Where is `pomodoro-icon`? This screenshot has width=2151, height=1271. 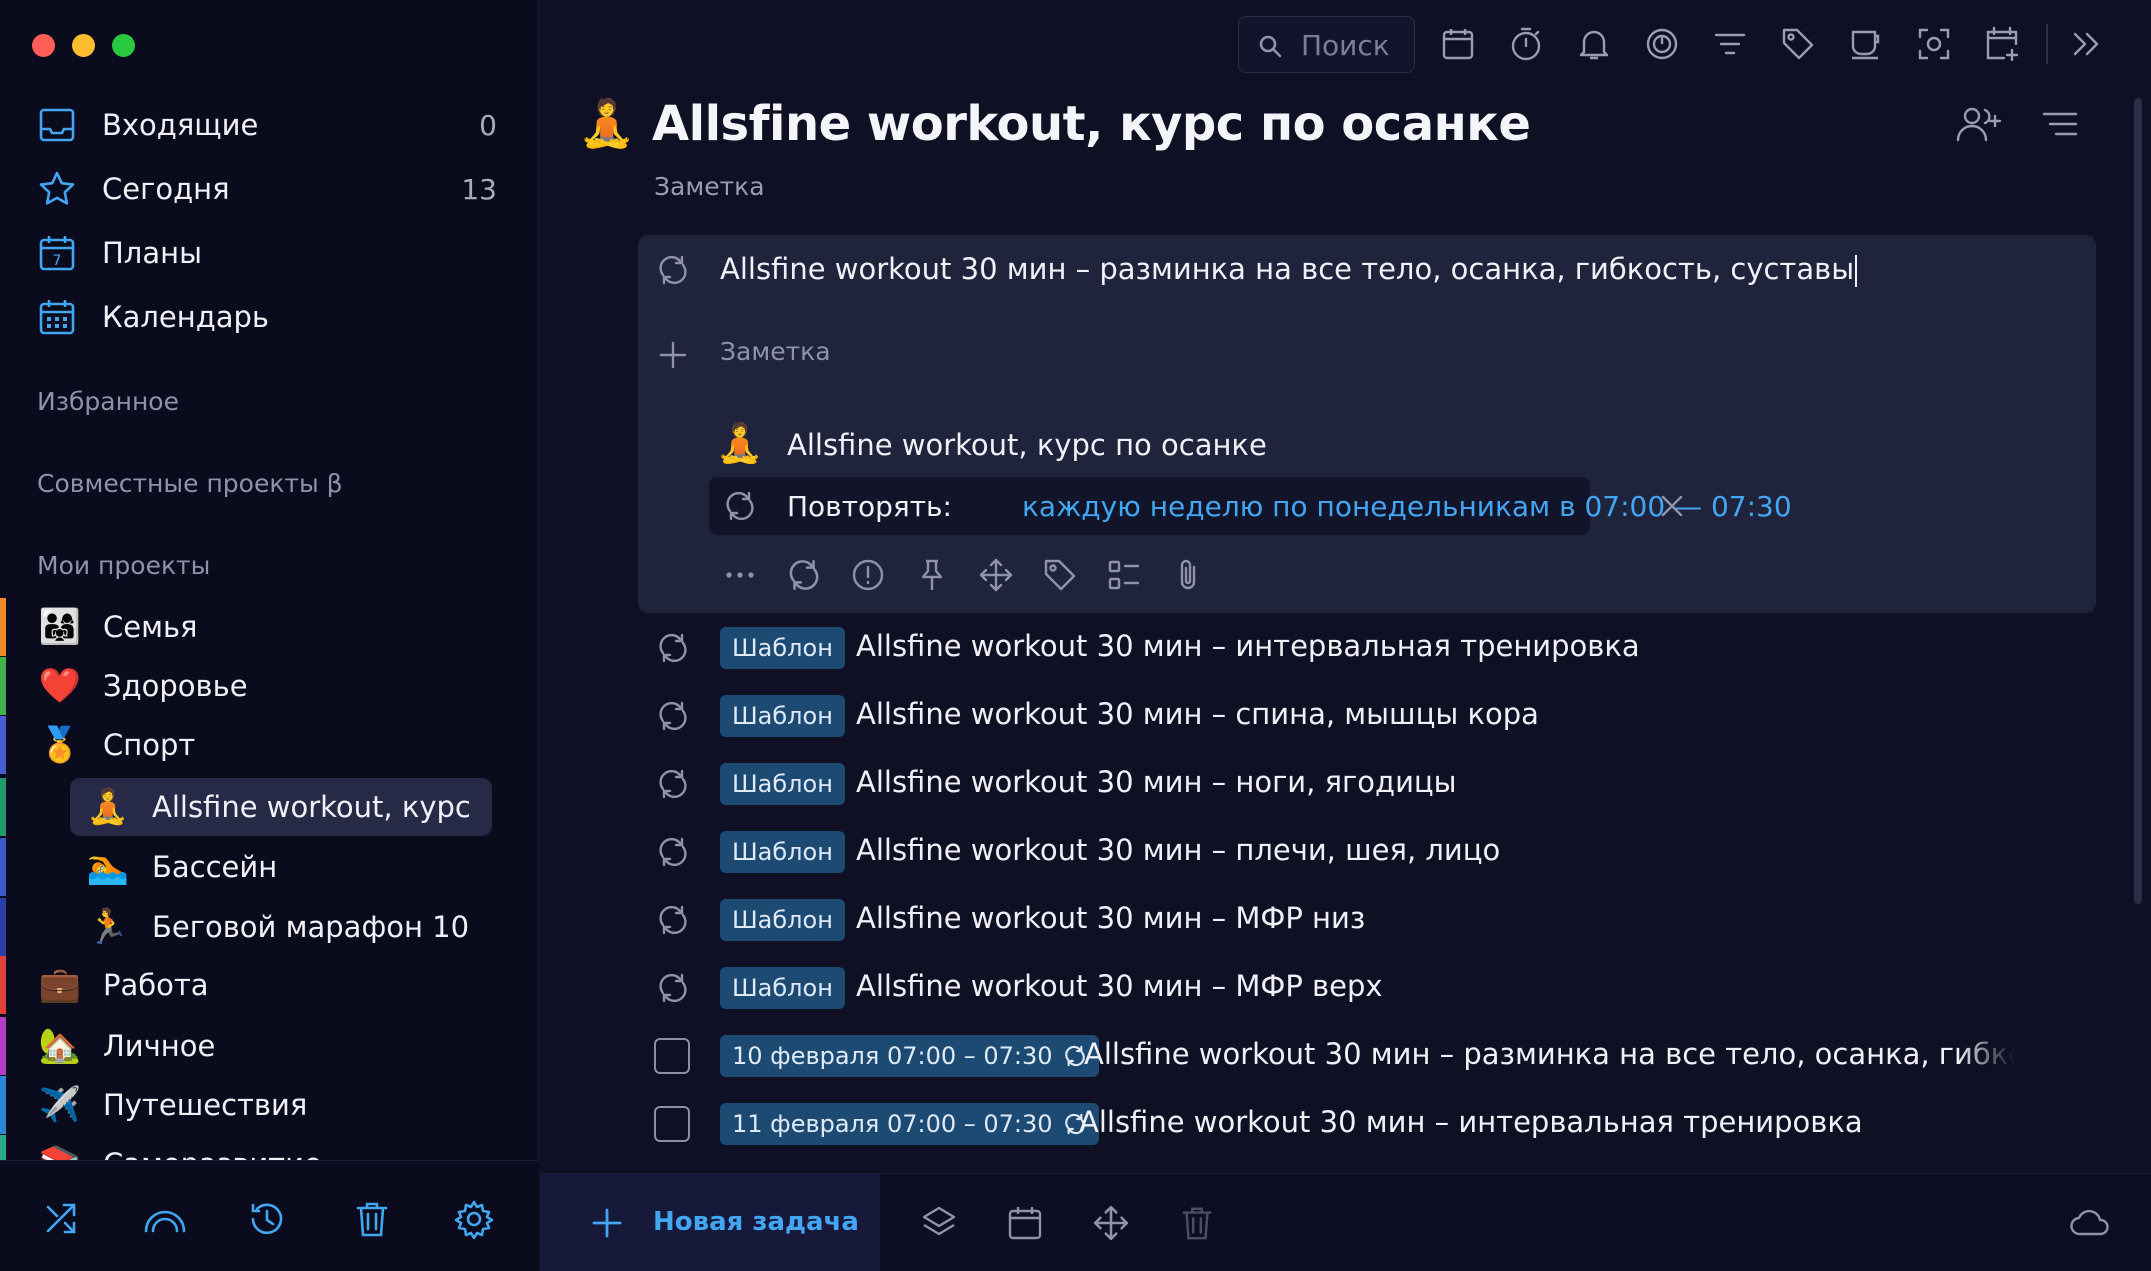
pomodoro-icon is located at coordinates (1662, 44).